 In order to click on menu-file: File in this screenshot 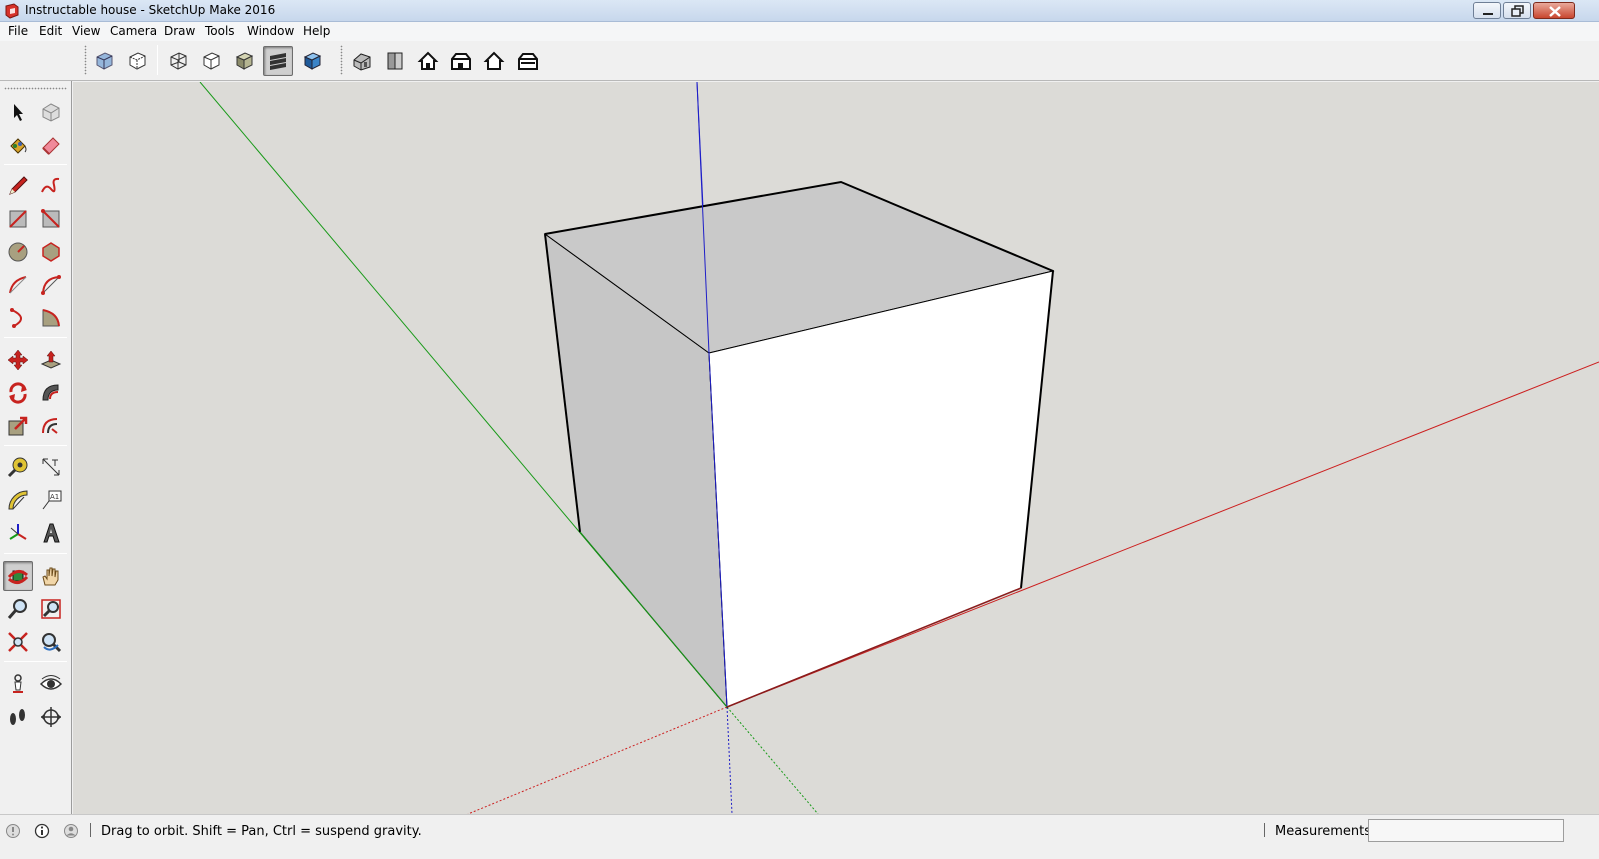, I will do `click(18, 31)`.